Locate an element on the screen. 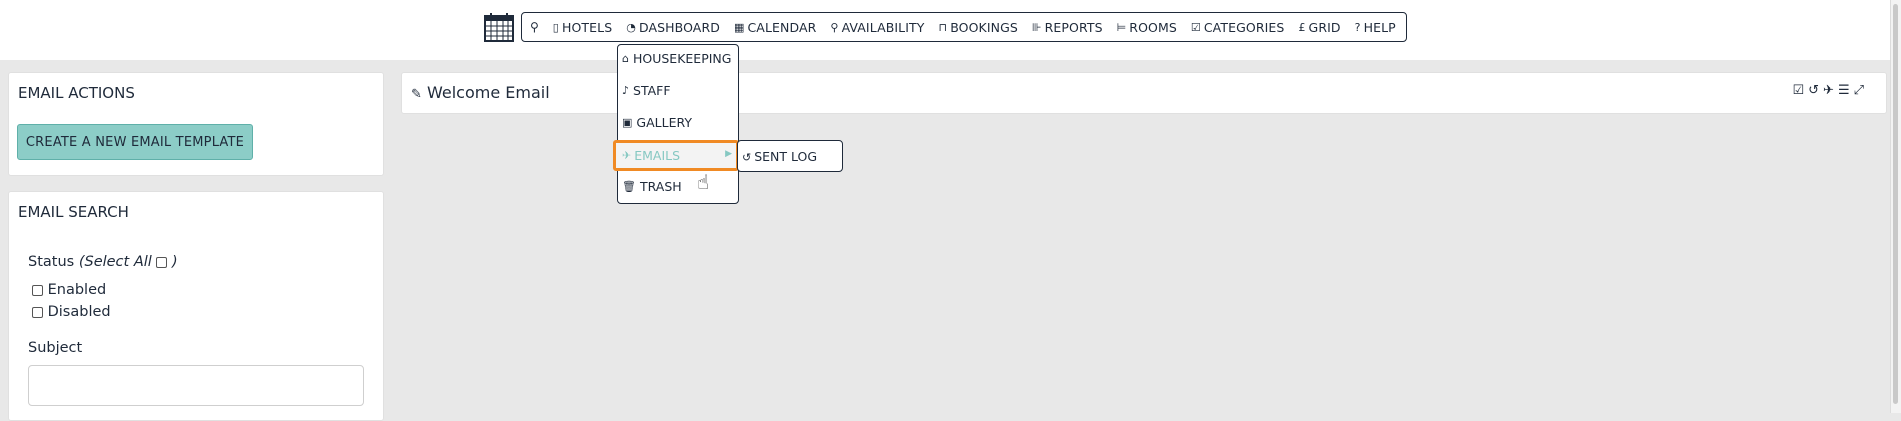 The height and width of the screenshot is (421, 1901). sent-log-item: ↺ SENT LOG is located at coordinates (779, 156).